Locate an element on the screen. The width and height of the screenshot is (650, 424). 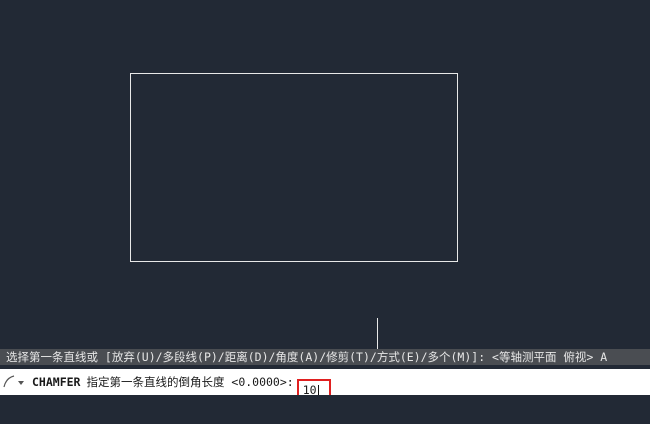
crosshair-cursor is located at coordinates (377, 334).